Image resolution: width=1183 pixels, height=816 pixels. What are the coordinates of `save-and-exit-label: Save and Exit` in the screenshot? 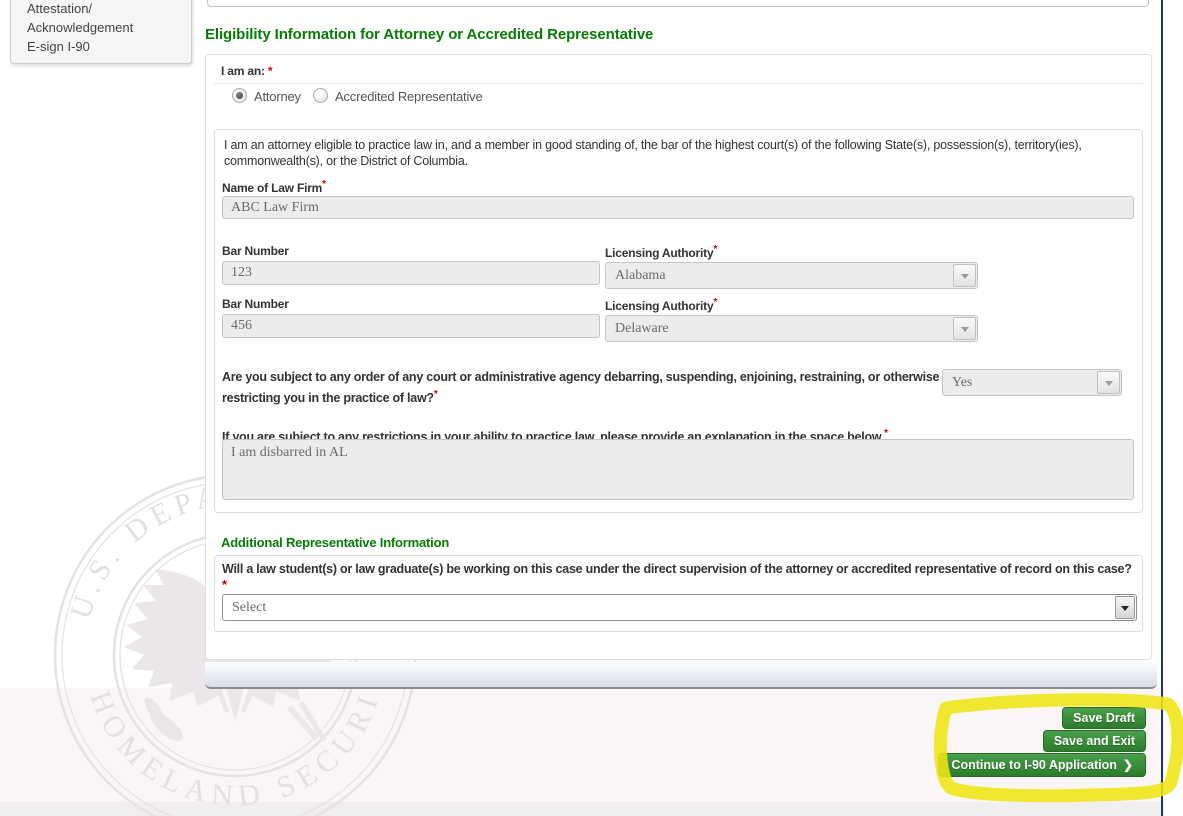 It's located at (1094, 741).